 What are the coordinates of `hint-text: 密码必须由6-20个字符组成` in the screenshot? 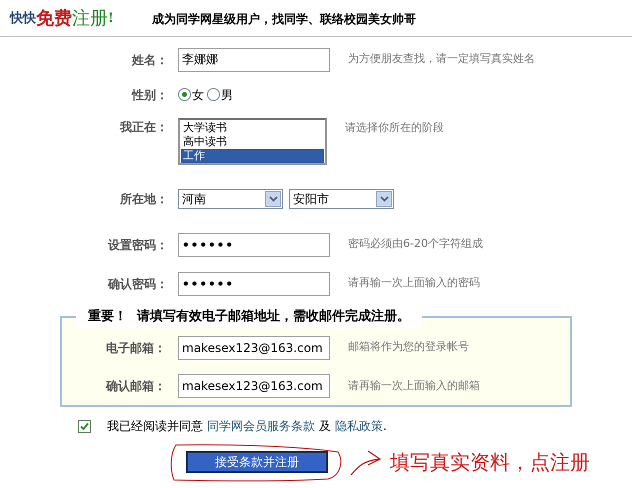 It's located at (415, 244).